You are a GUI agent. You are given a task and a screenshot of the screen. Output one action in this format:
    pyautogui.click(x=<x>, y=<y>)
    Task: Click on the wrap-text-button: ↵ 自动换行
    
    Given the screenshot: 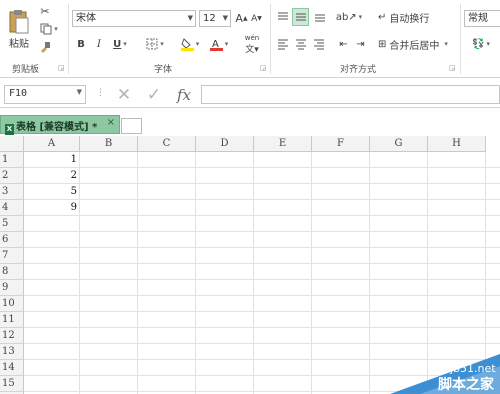 What is the action you would take?
    pyautogui.click(x=408, y=17)
    